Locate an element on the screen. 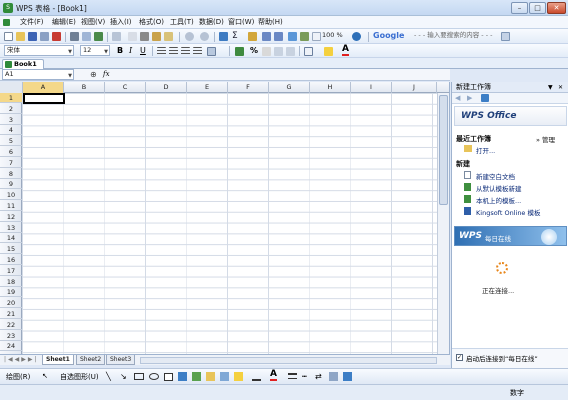 The height and width of the screenshot is (400, 568). row-header: 18 is located at coordinates (11, 282).